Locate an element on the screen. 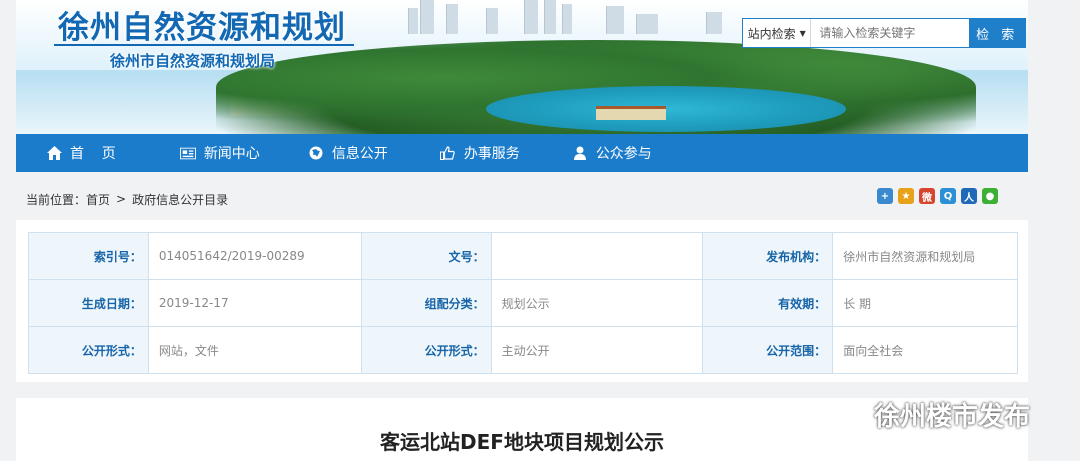 Image resolution: width=1080 pixels, height=461 pixels. breadcrumb: 当前位置： 首页 > 政府信息公开目录 + ★ 微 Q 人 ● is located at coordinates (522, 199).